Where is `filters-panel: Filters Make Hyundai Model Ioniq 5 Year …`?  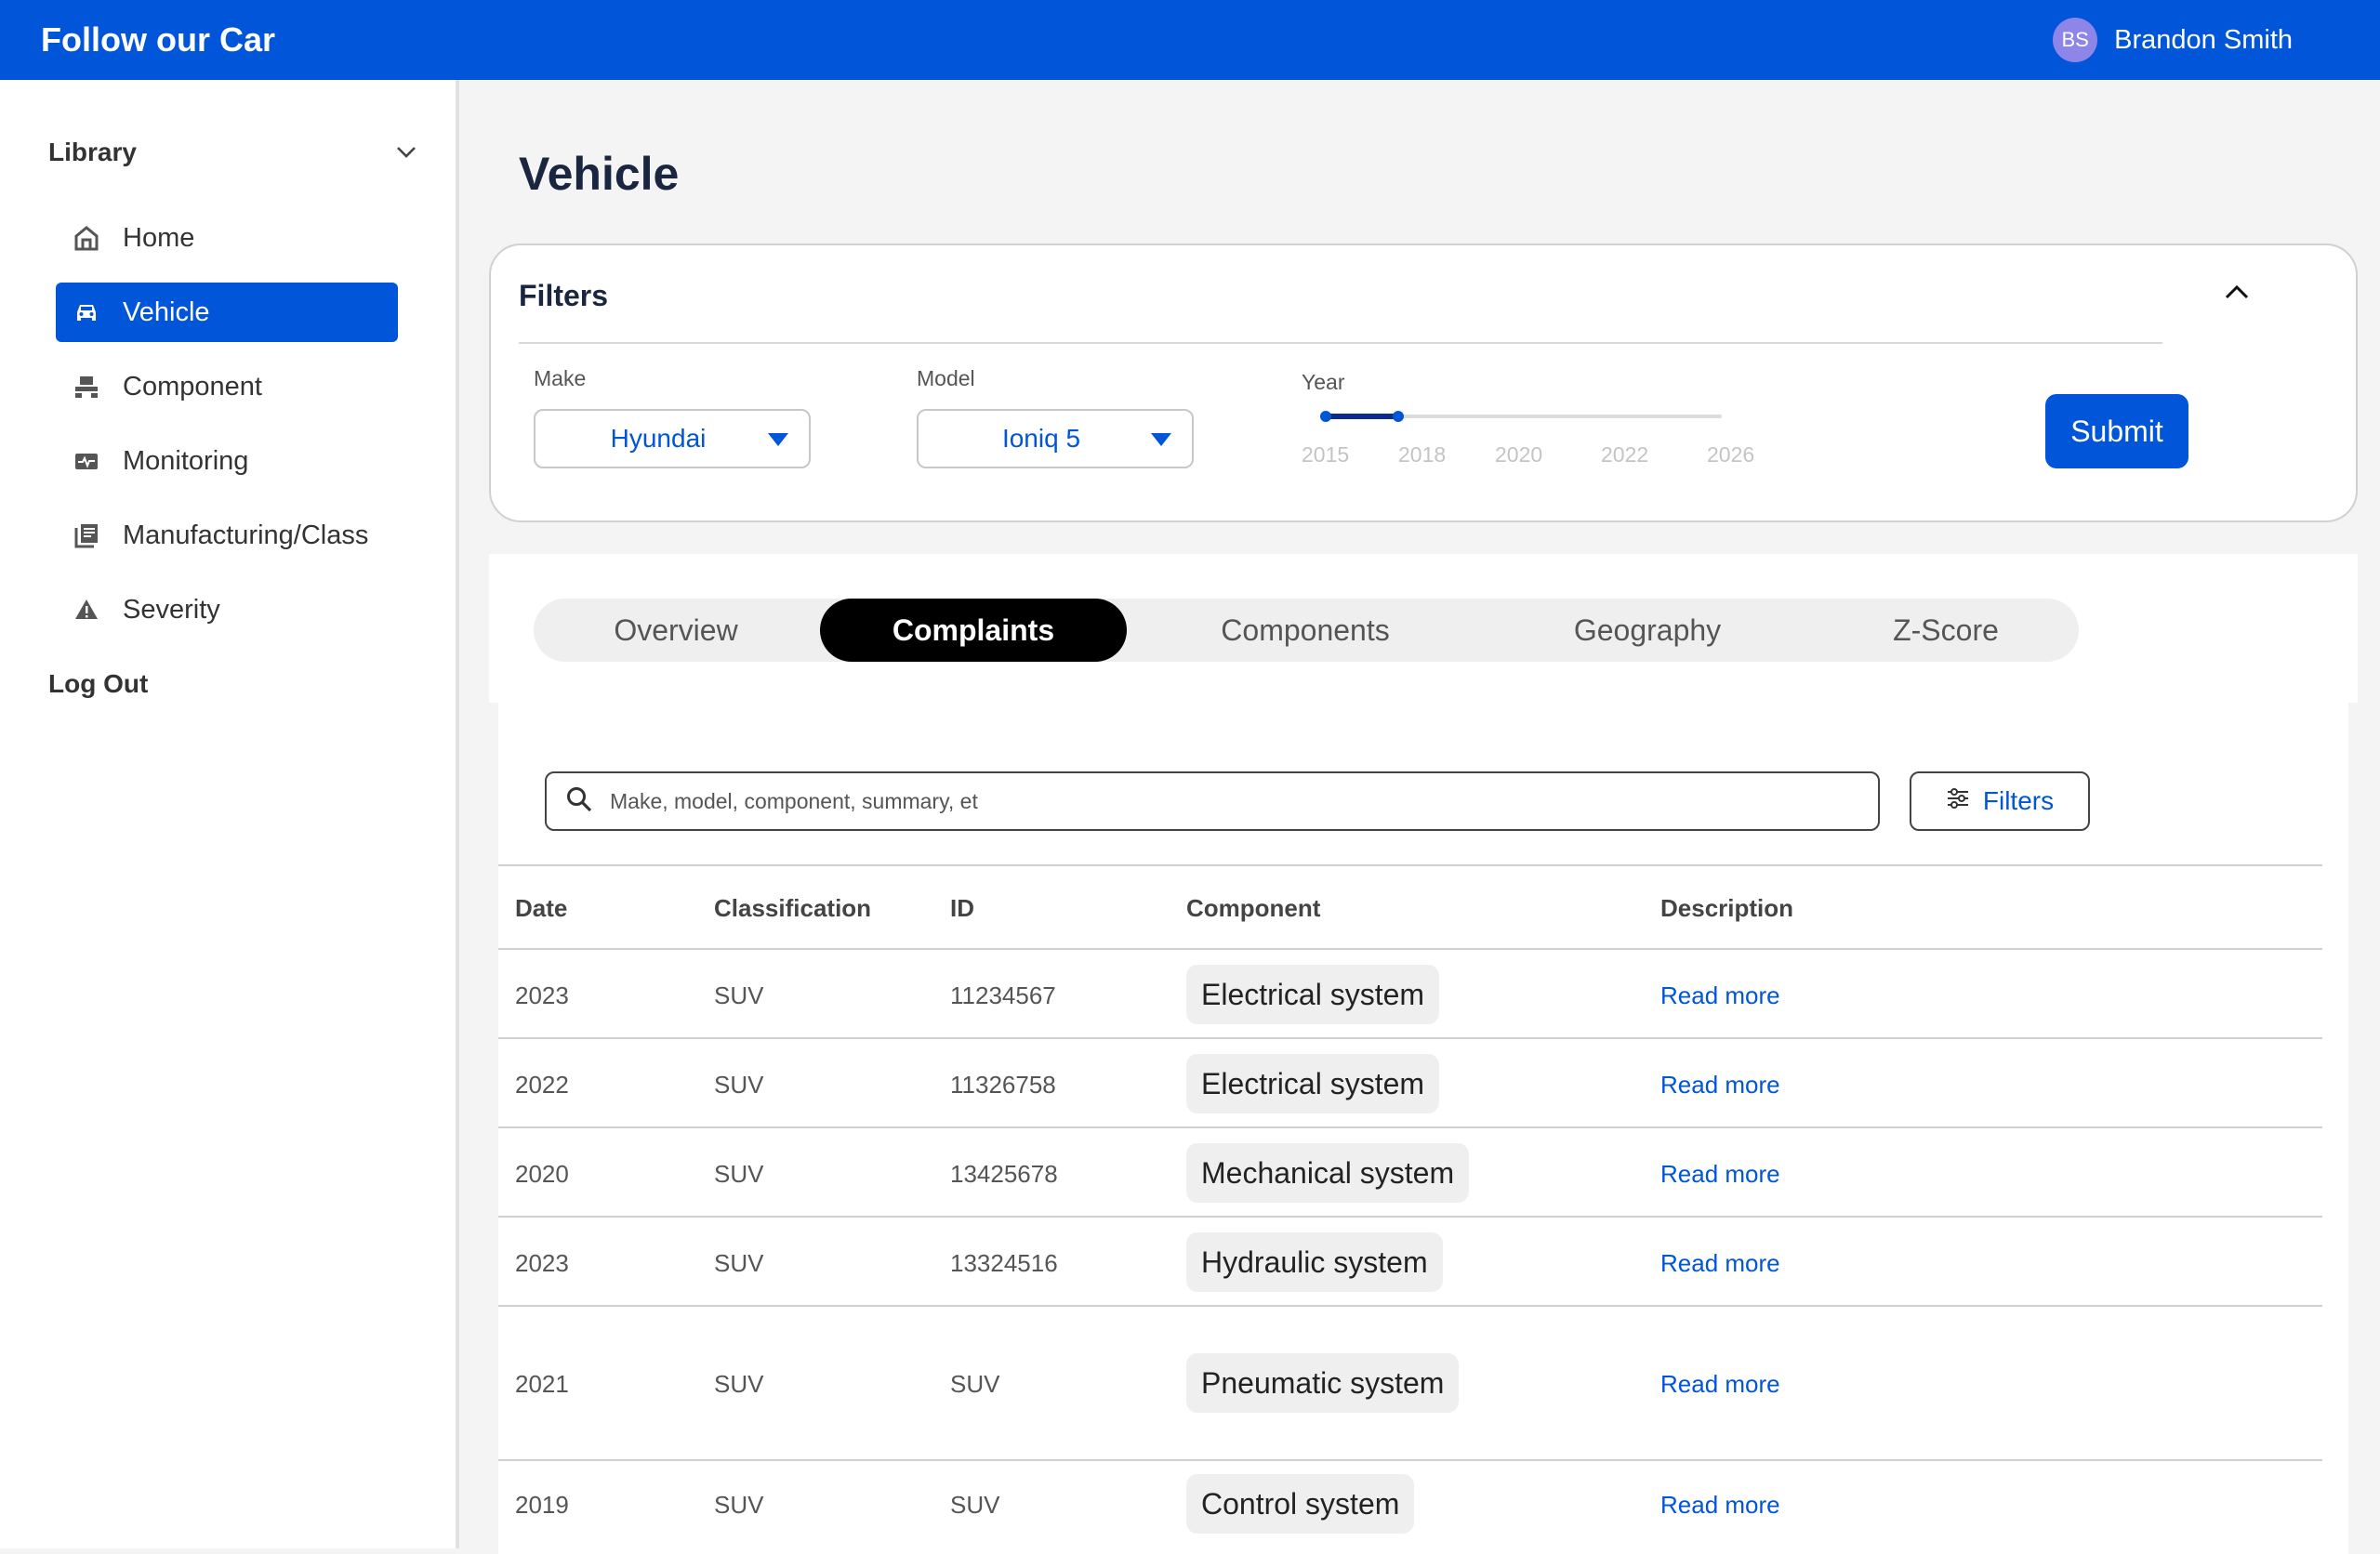 filters-panel: Filters Make Hyundai Model Ioniq 5 Year … is located at coordinates (1423, 383).